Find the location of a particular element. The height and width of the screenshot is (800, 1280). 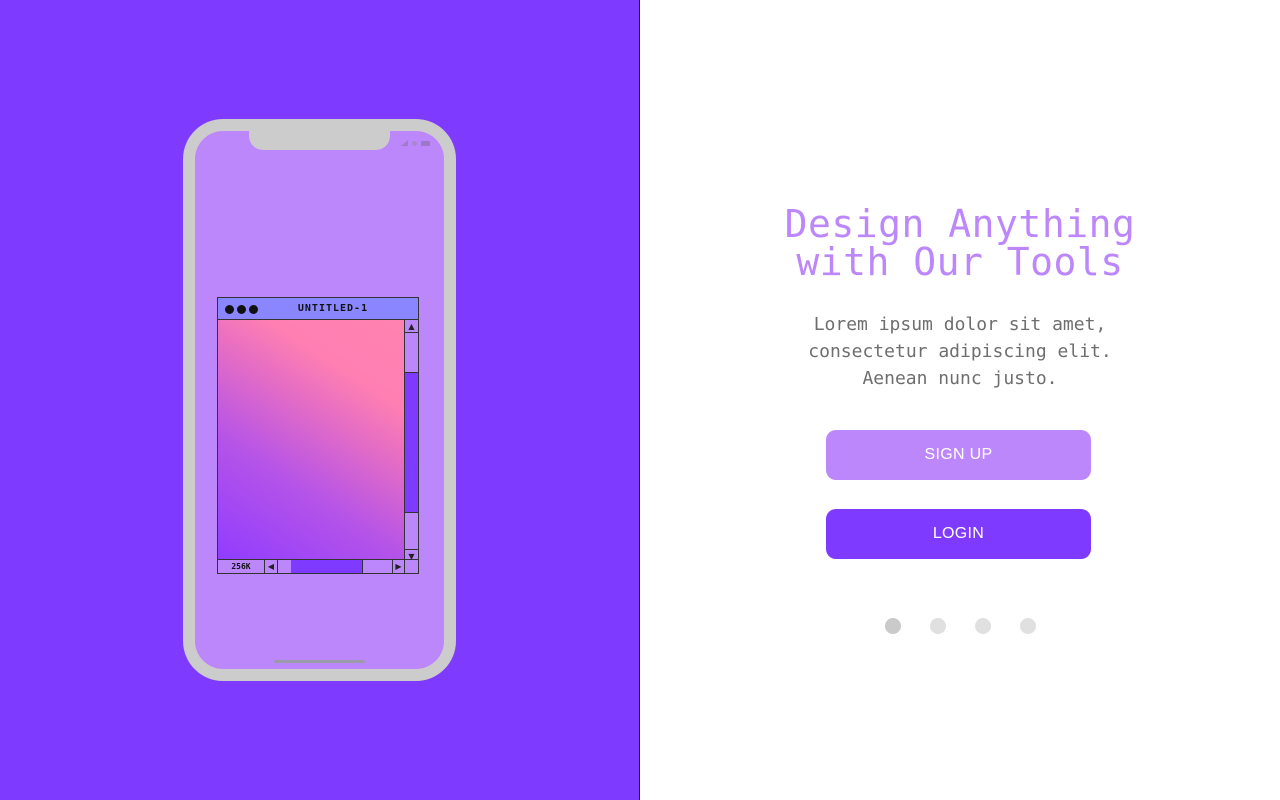

pagination-dots is located at coordinates (960, 626).